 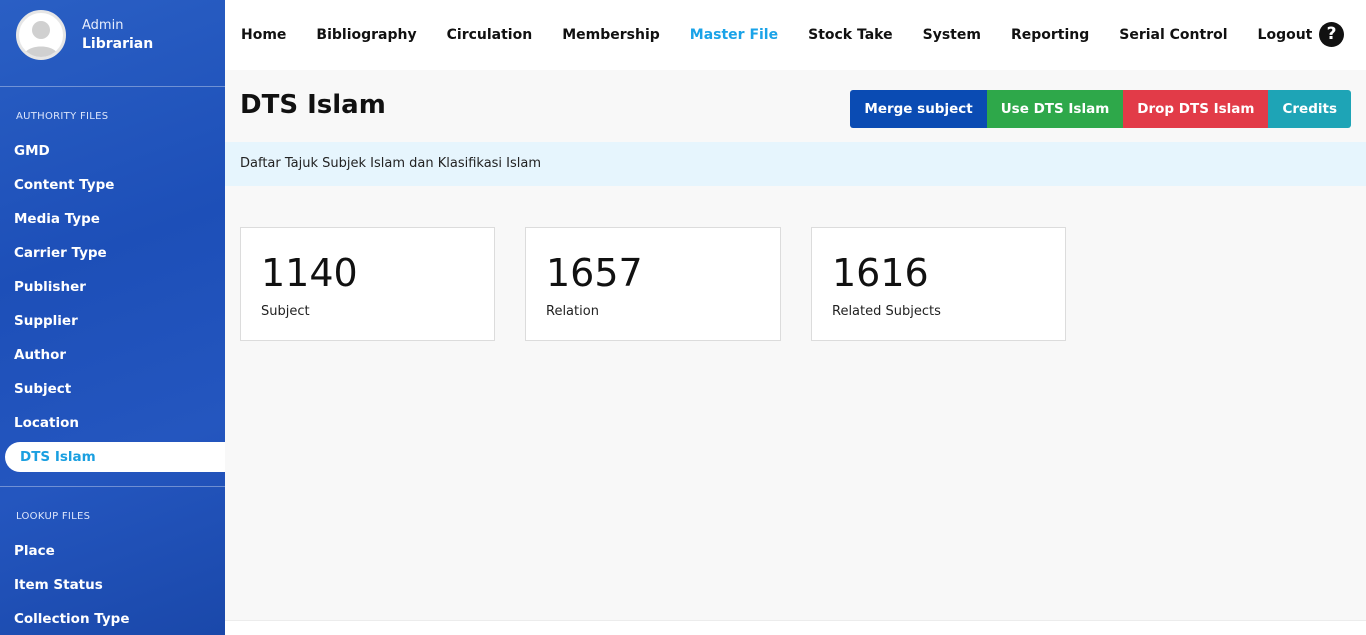 I want to click on sidebar-item-content-type: Content Type, so click(x=112, y=185).